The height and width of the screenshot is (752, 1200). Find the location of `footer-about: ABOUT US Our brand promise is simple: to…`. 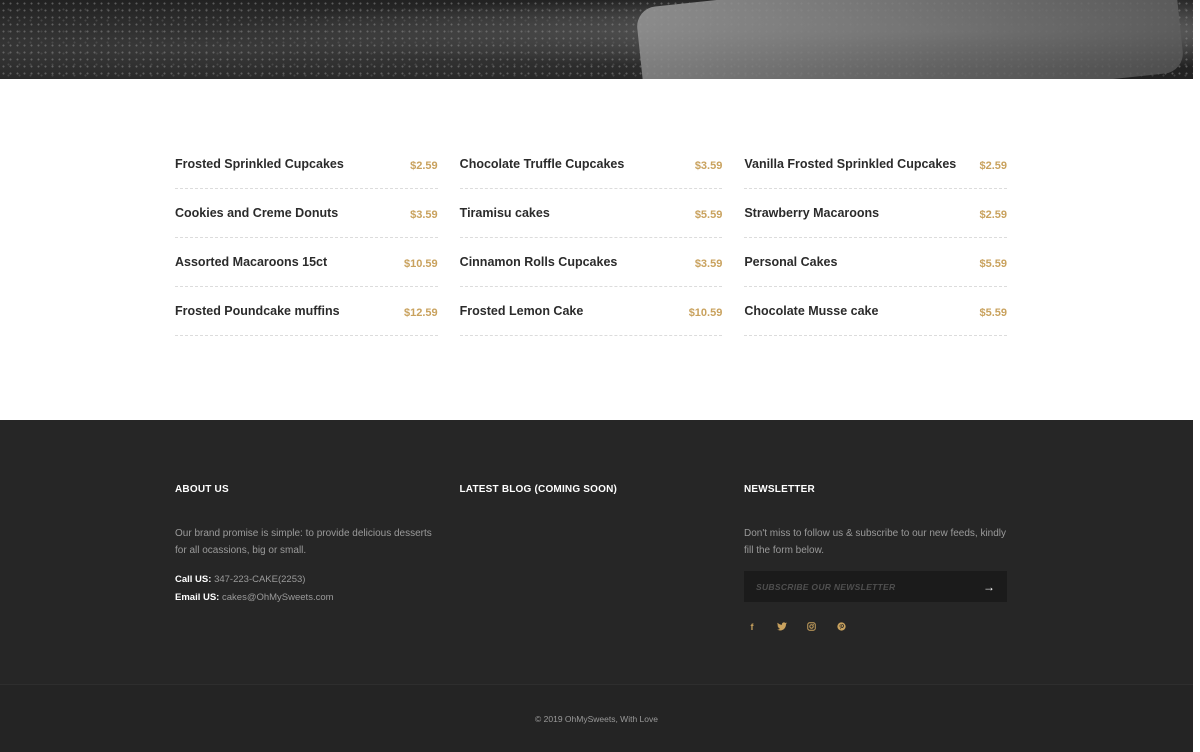

footer-about: ABOUT US Our brand promise is simple: to… is located at coordinates (306, 558).